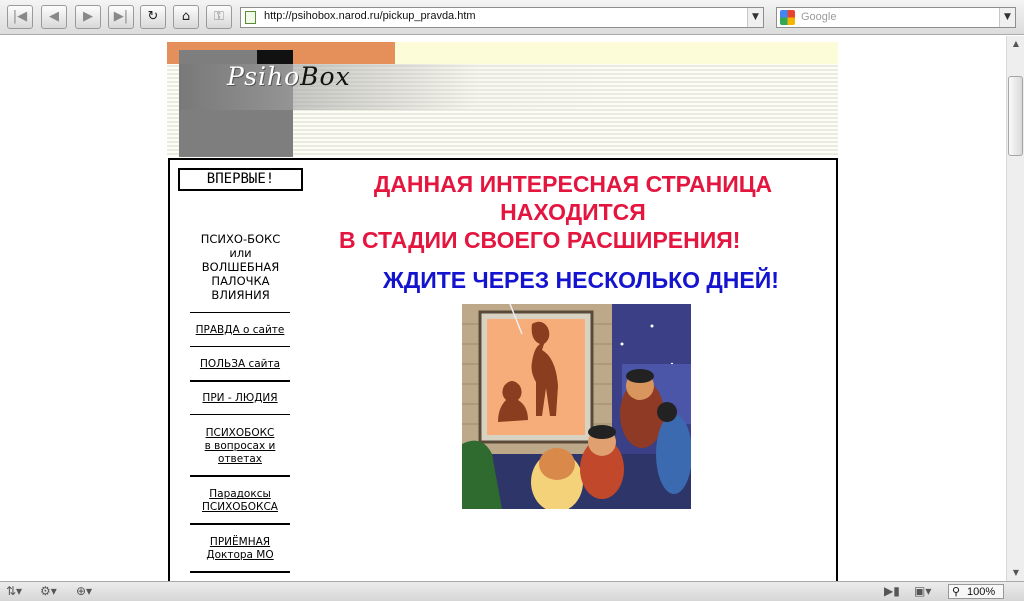  I want to click on site-logo: PsihoBox, so click(289, 76).